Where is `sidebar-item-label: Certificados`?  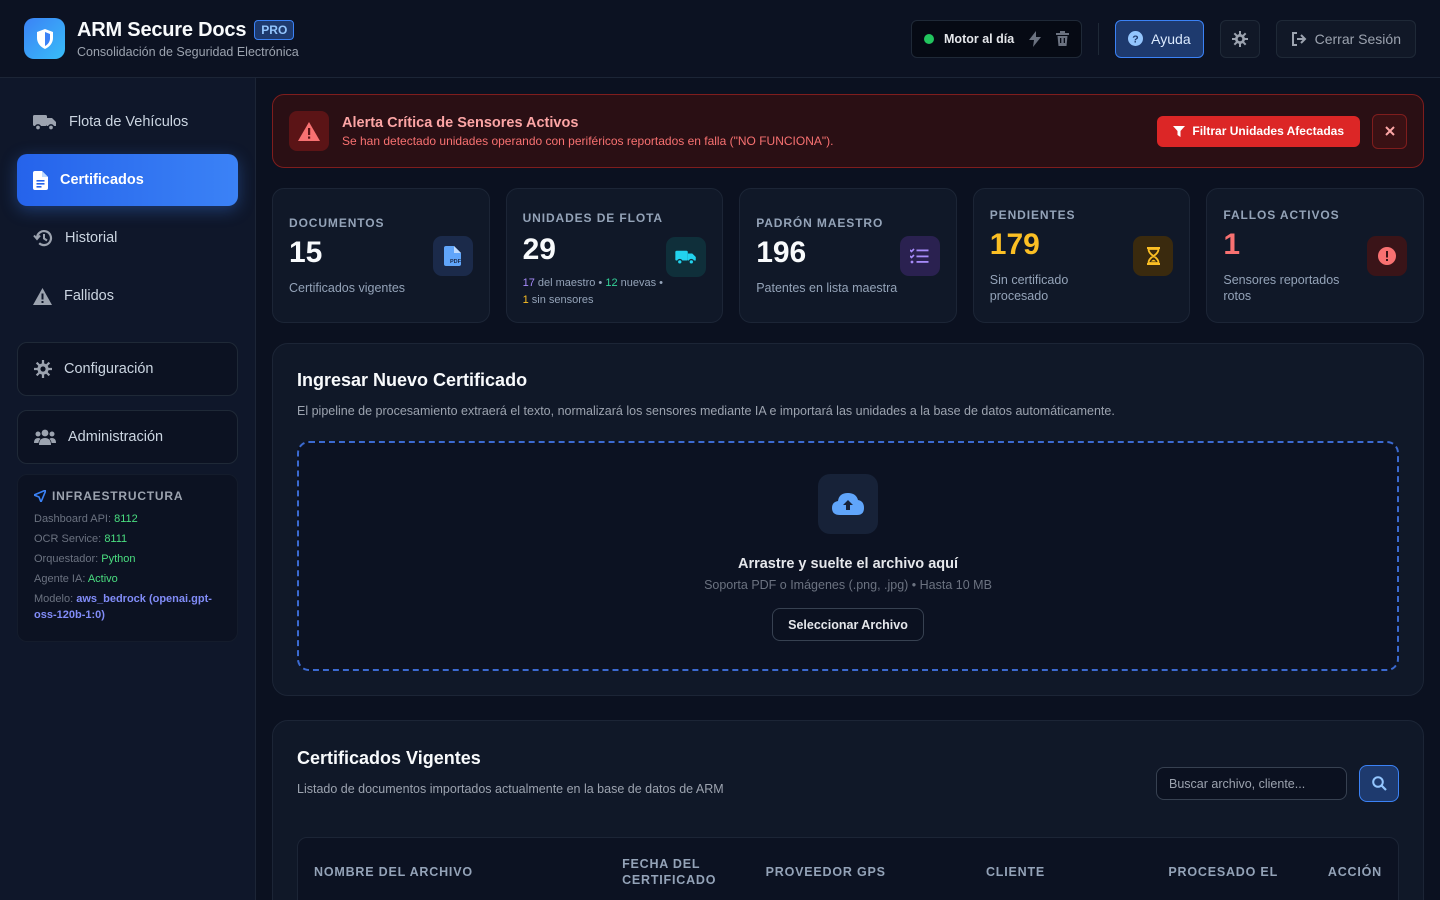
sidebar-item-label: Certificados is located at coordinates (102, 180).